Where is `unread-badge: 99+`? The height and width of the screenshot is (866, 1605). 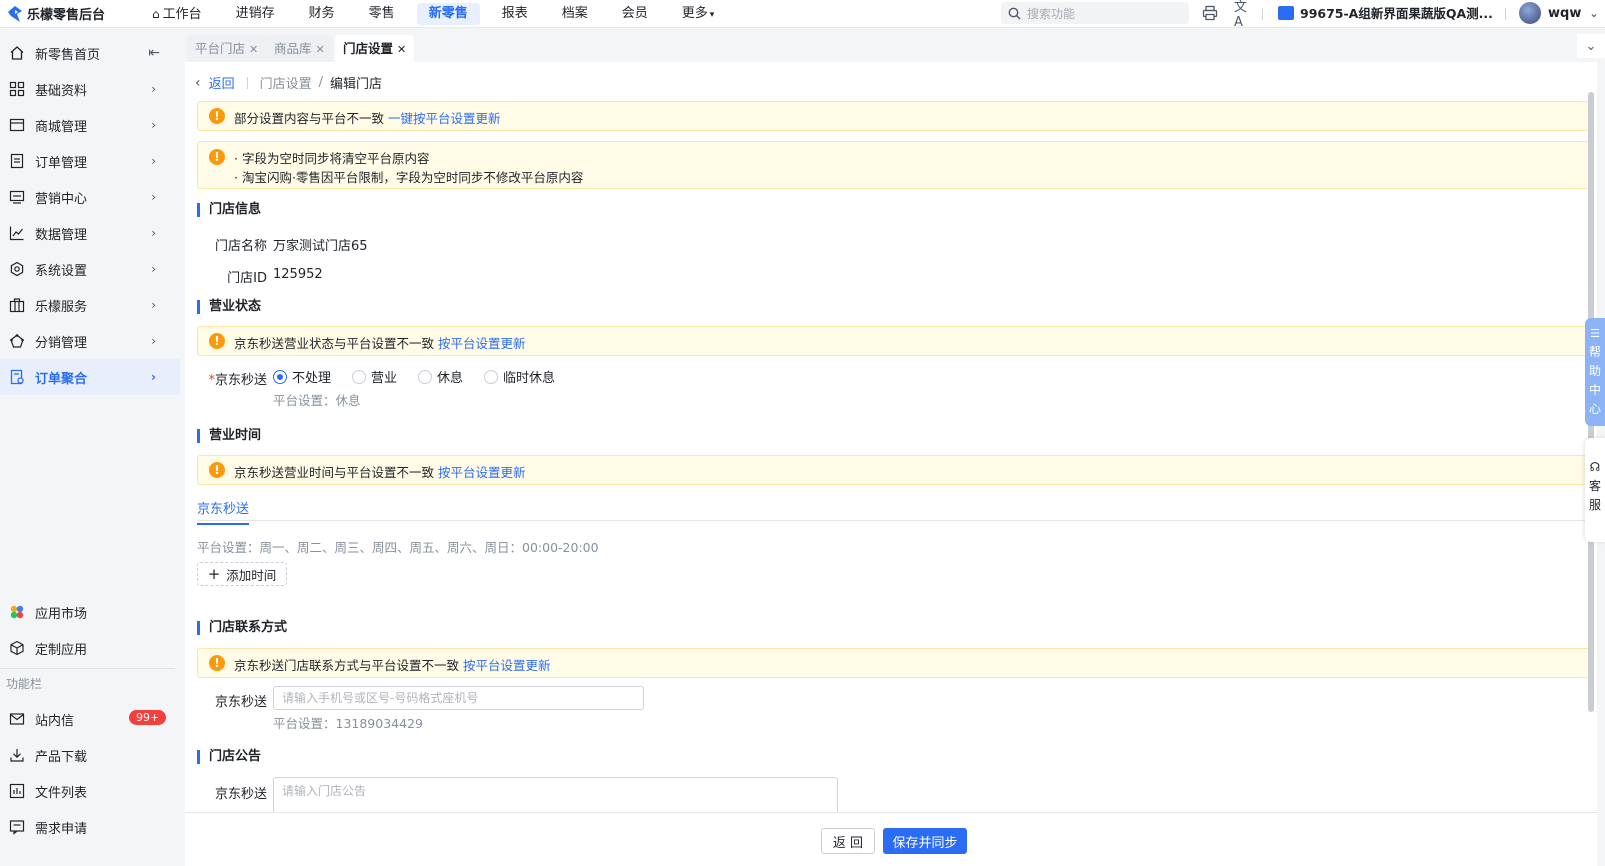 unread-badge: 99+ is located at coordinates (148, 717).